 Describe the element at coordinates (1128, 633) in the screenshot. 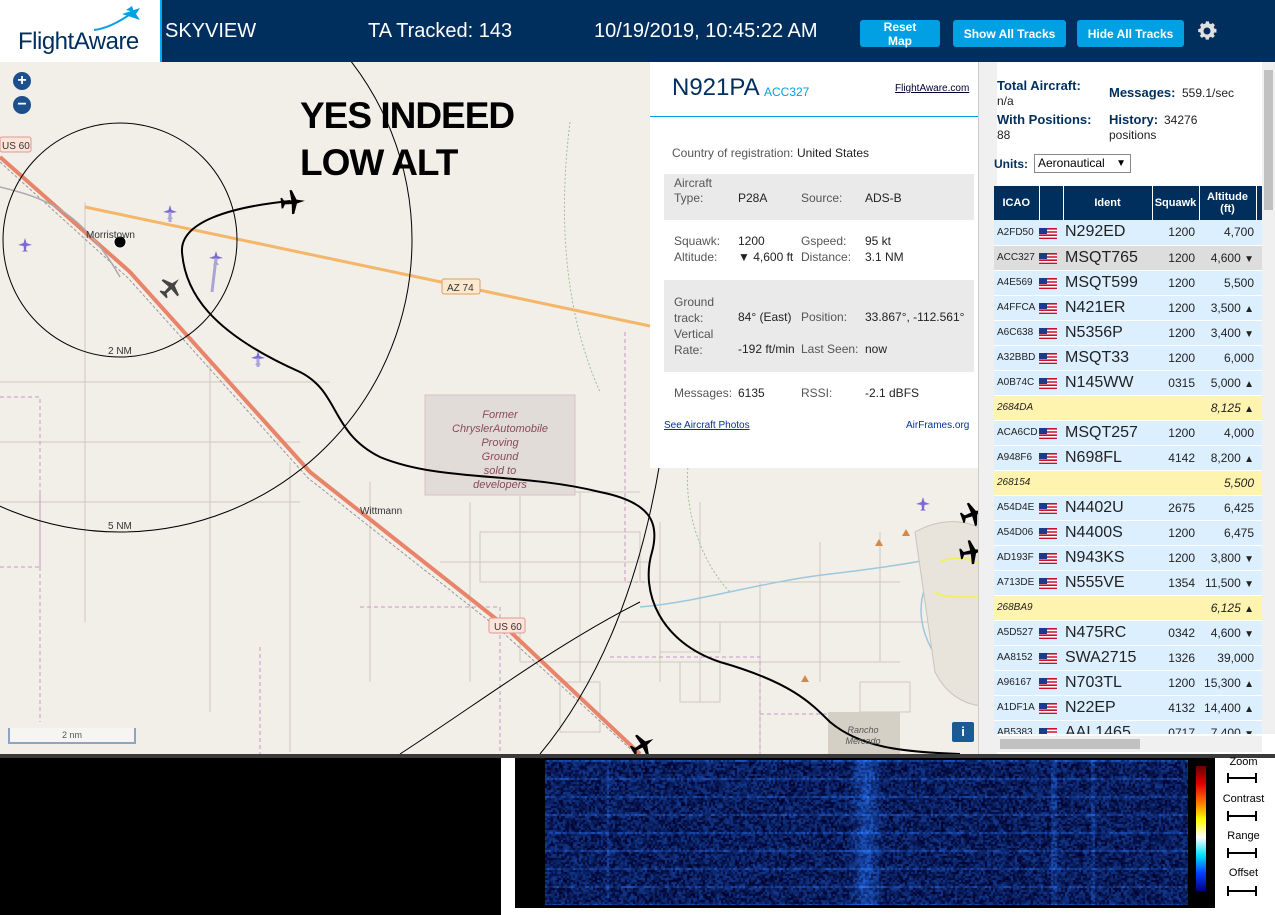

I see `table-row: A5D527 N475RC 0342 4,600 ▼` at that location.